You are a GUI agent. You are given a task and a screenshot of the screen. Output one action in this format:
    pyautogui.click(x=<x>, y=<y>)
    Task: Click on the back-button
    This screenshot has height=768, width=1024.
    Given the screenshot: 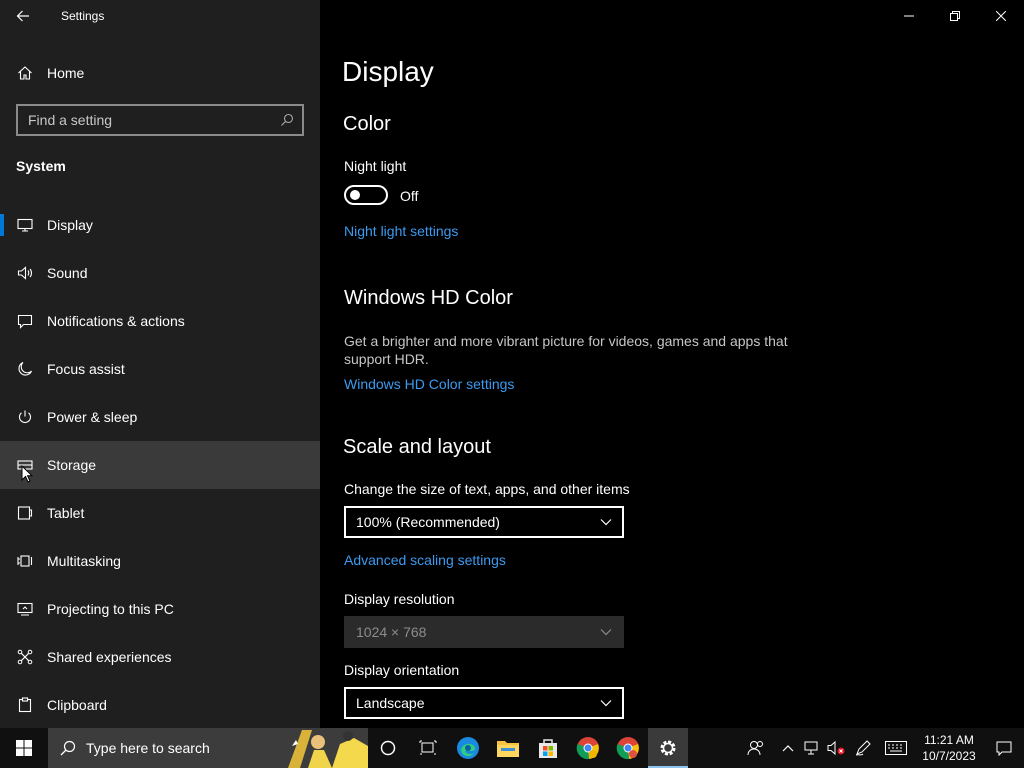 What is the action you would take?
    pyautogui.click(x=23, y=16)
    